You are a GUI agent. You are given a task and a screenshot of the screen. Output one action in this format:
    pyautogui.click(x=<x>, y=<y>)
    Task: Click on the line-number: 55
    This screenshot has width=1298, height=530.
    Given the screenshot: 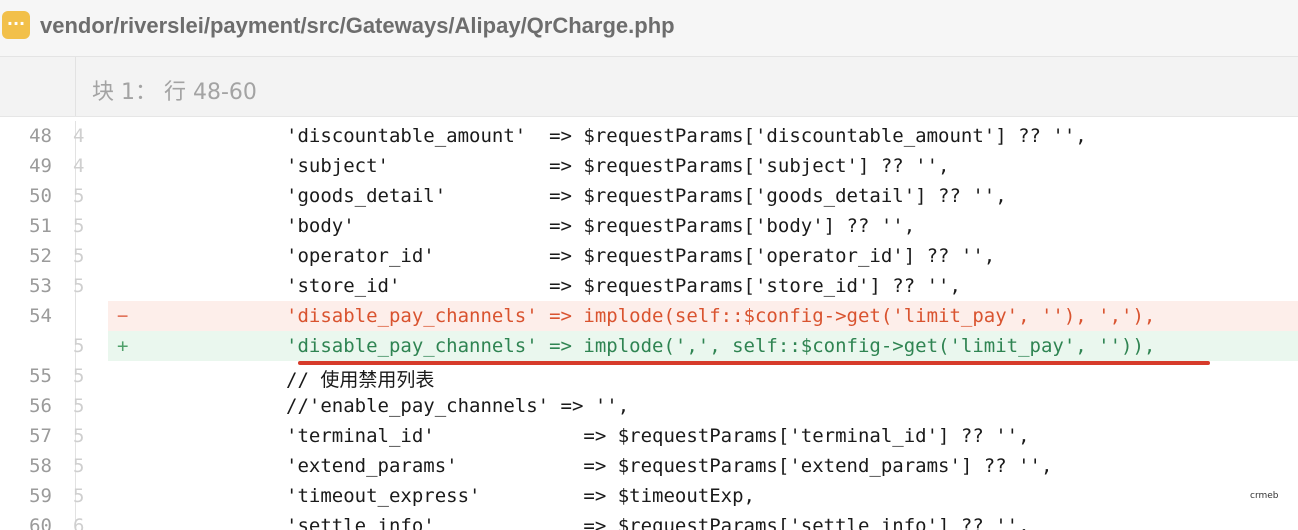 What is the action you would take?
    pyautogui.click(x=40, y=376)
    